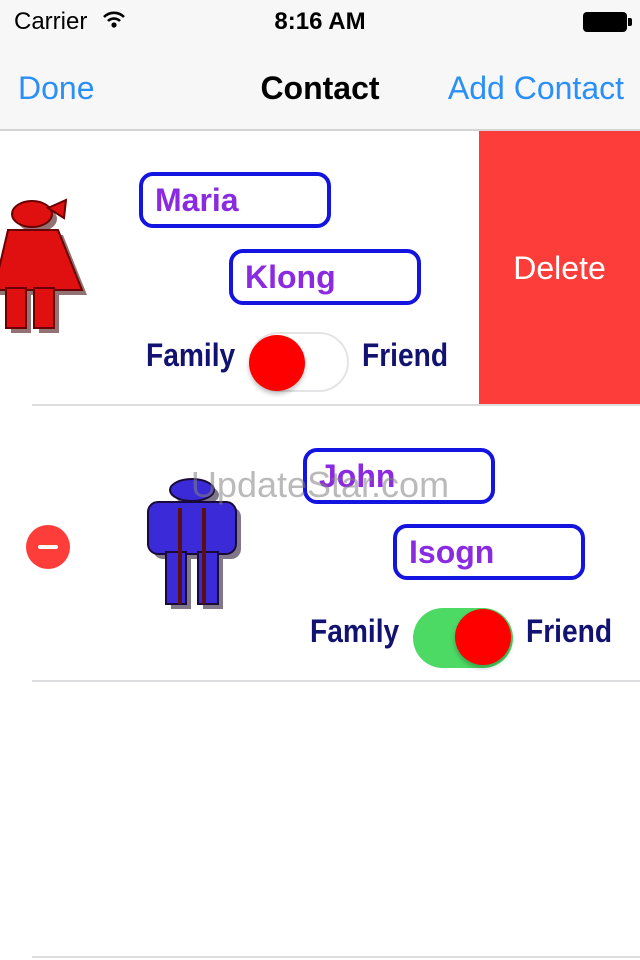 The width and height of the screenshot is (640, 960). What do you see at coordinates (320, 65) in the screenshot?
I see `navigation-bar: Carrier 8:16 AM Done Contact Add Contact` at bounding box center [320, 65].